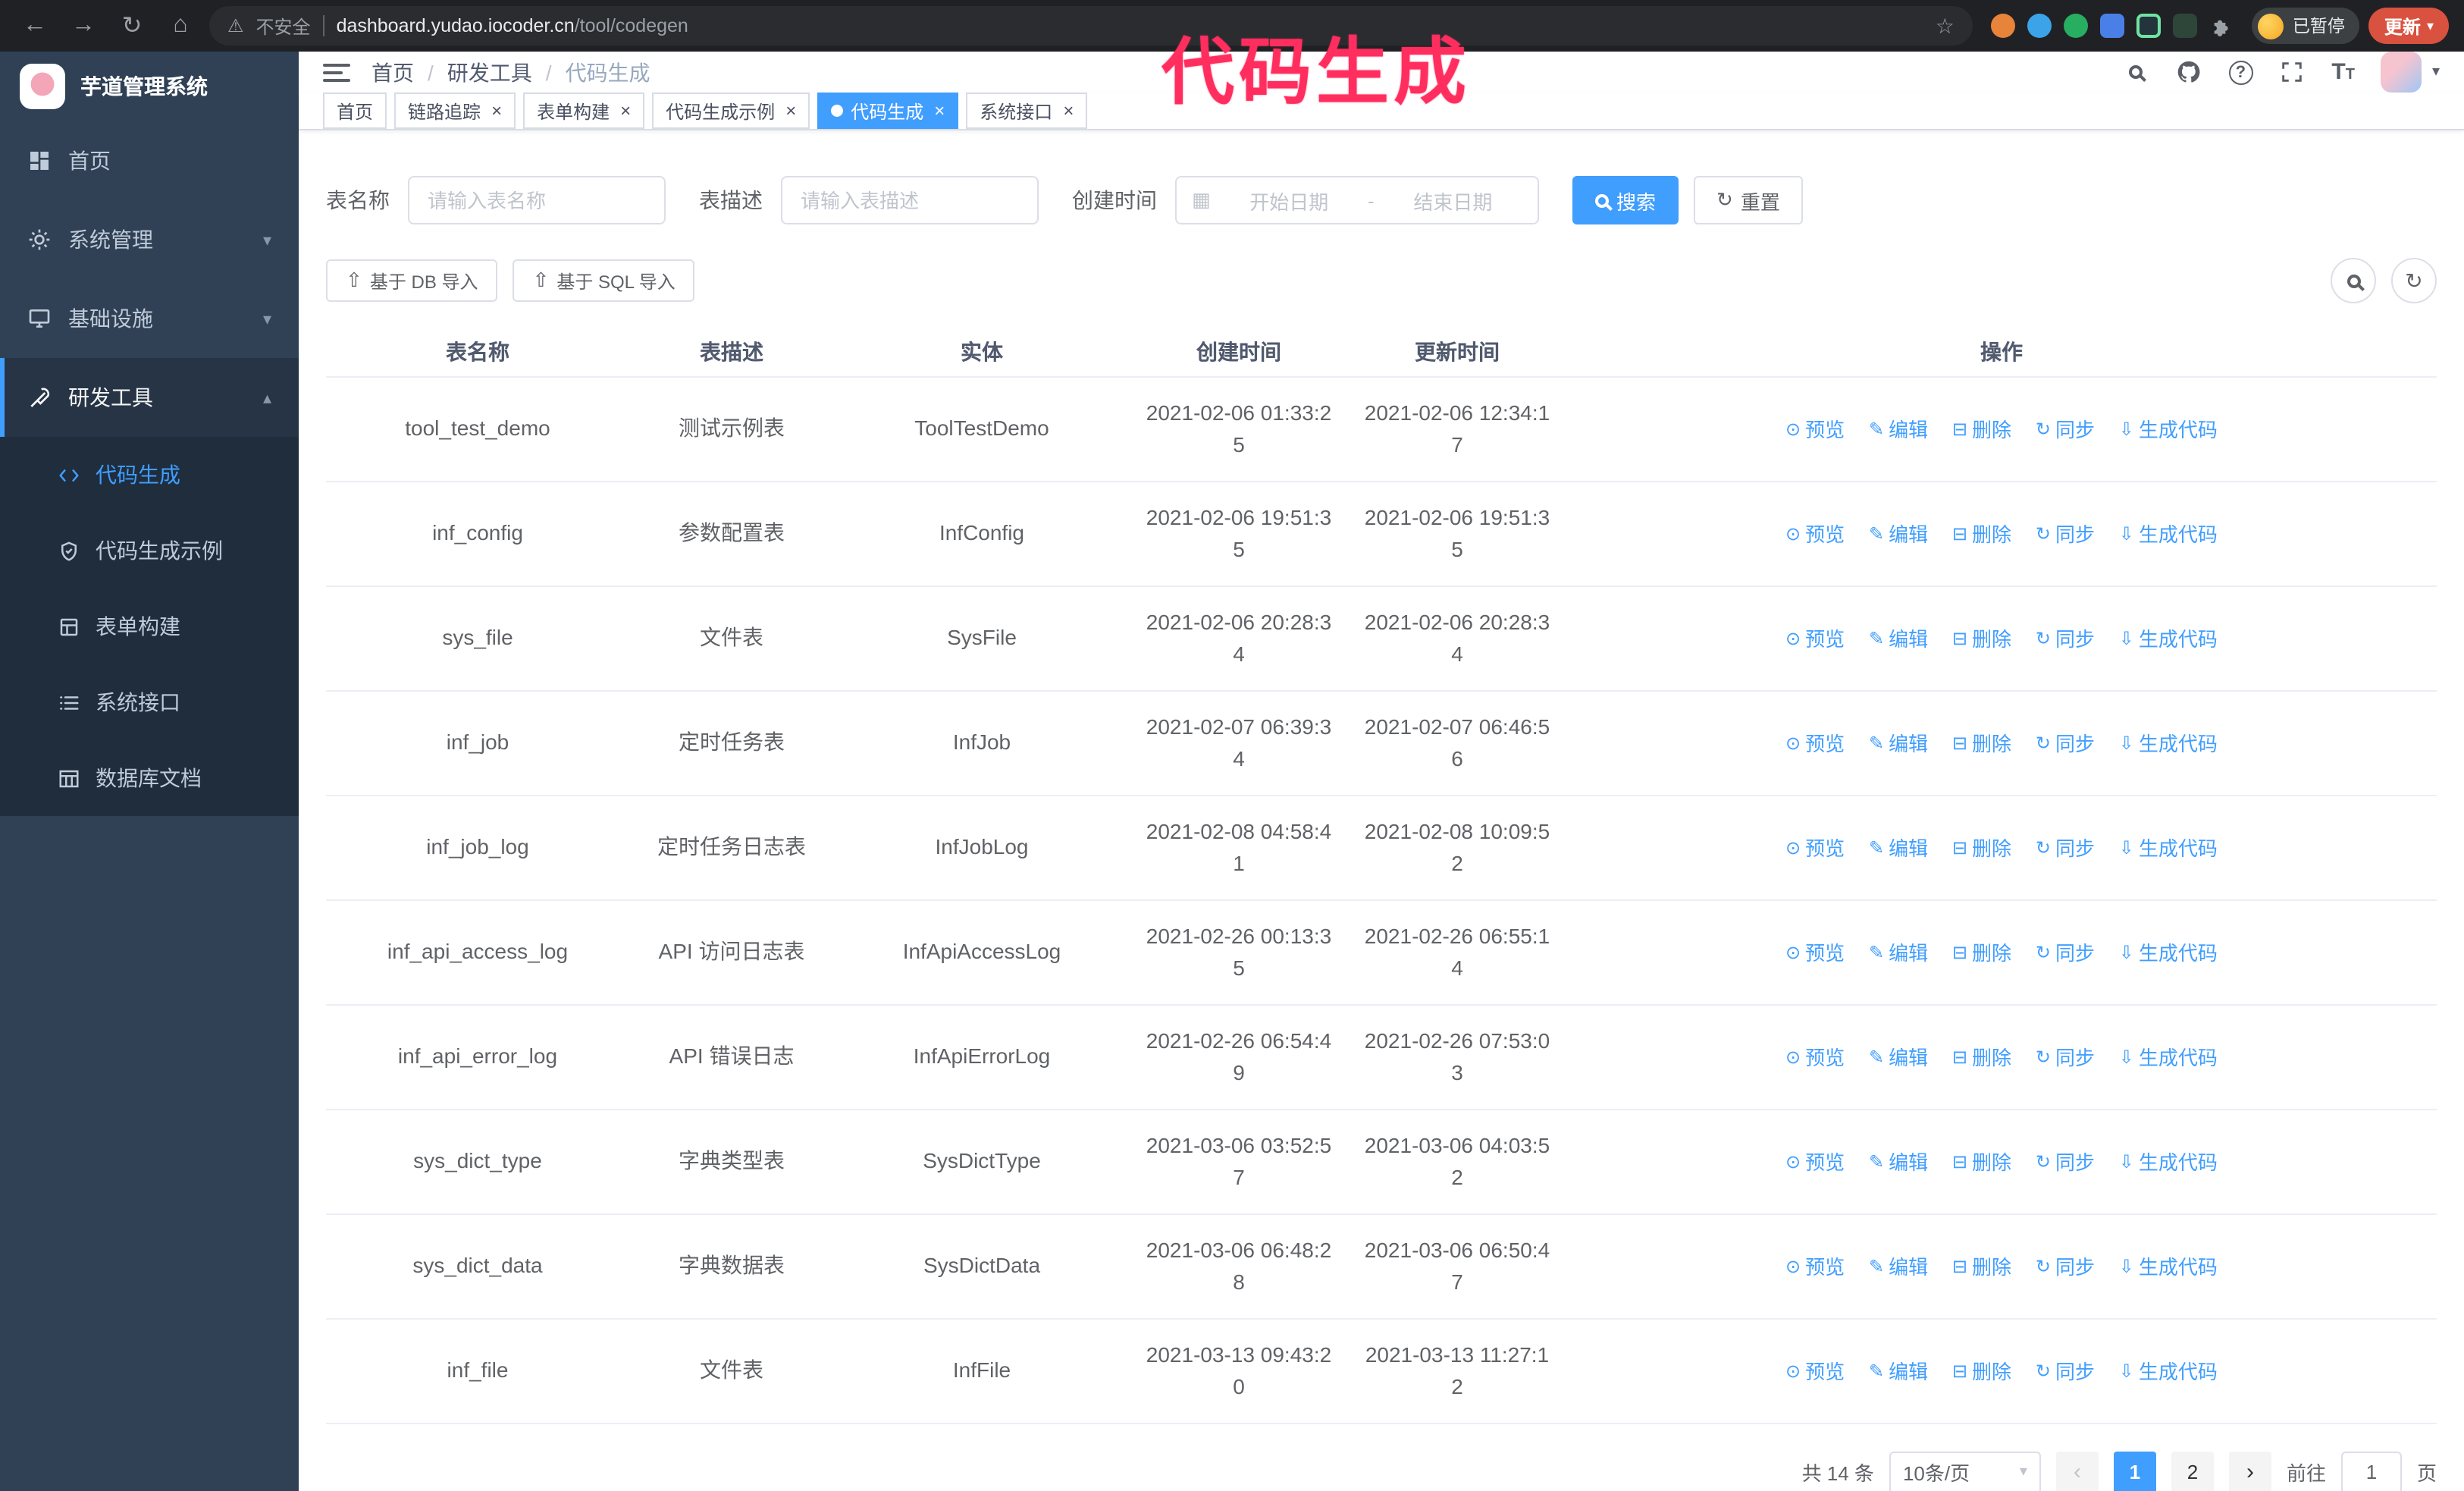  Describe the element at coordinates (455, 111) in the screenshot. I see `tab: 链路追踪 ×` at that location.